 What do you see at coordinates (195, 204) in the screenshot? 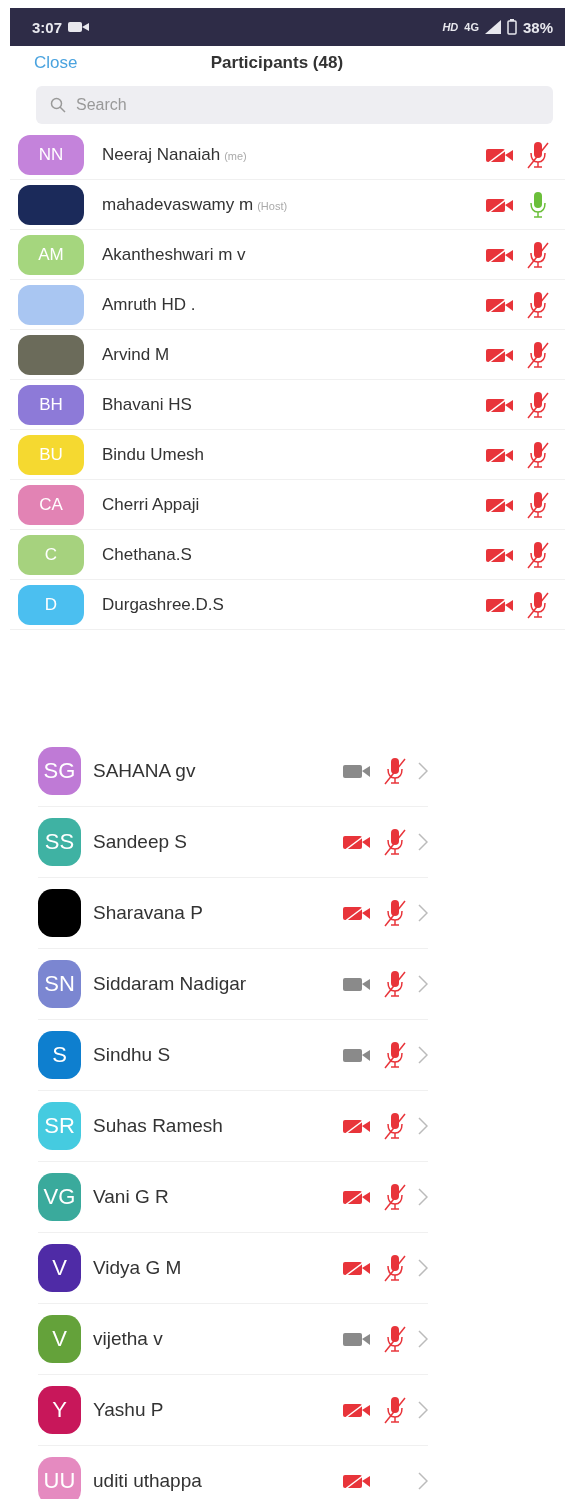
I see `participant-name: mahadevaswamy m (Host)` at bounding box center [195, 204].